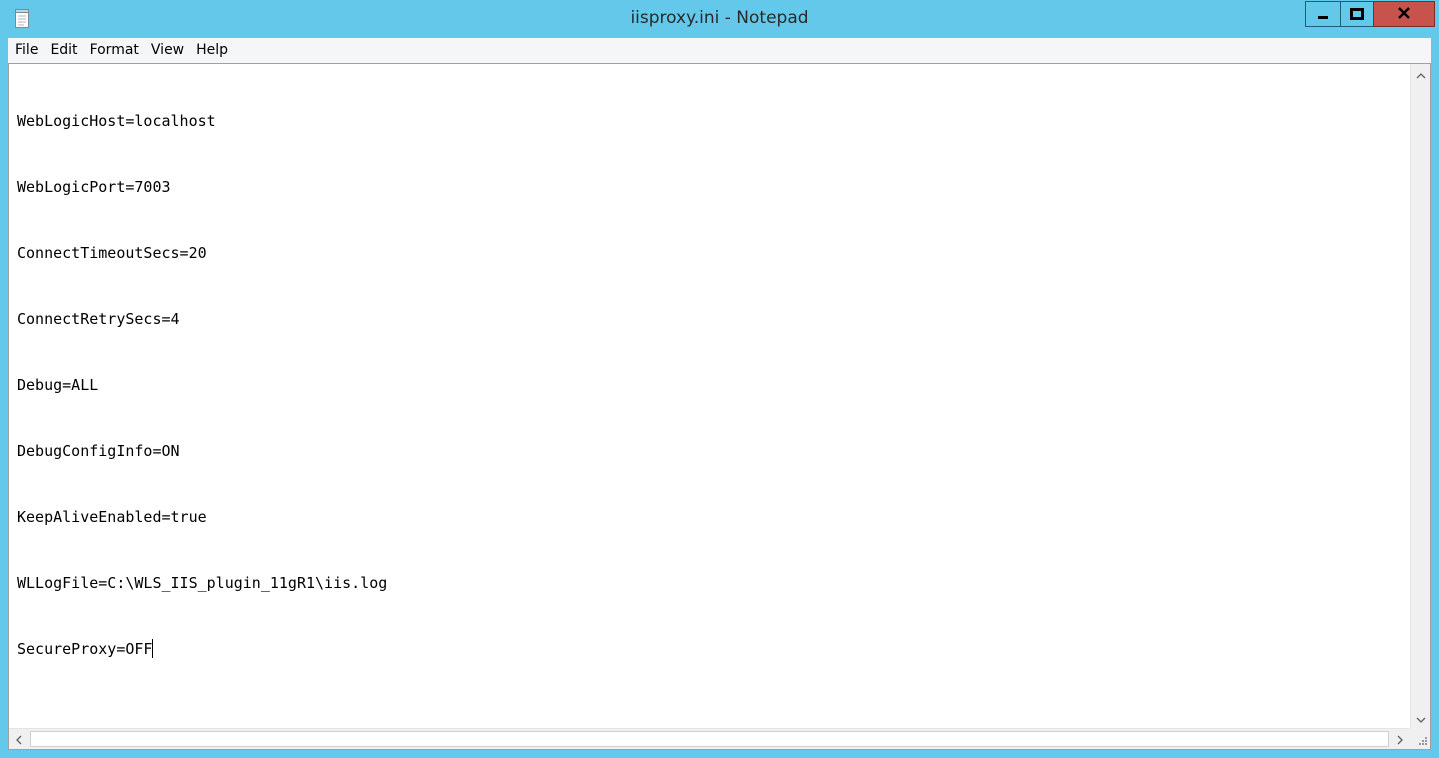 Image resolution: width=1439 pixels, height=758 pixels. Describe the element at coordinates (85, 649) in the screenshot. I see `text-line-content: SecureProxy=OFF` at that location.